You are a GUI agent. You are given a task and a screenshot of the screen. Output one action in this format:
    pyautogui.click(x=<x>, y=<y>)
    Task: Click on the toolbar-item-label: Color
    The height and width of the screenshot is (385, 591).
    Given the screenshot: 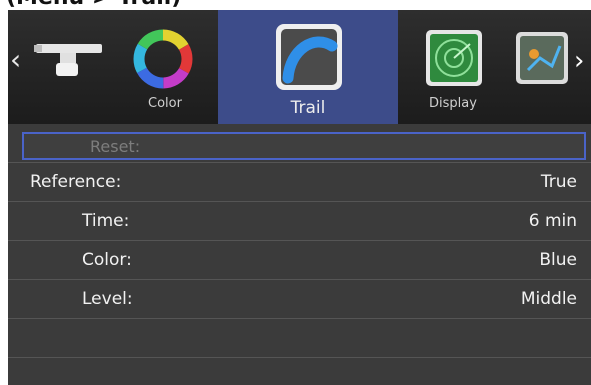 What is the action you would take?
    pyautogui.click(x=165, y=103)
    